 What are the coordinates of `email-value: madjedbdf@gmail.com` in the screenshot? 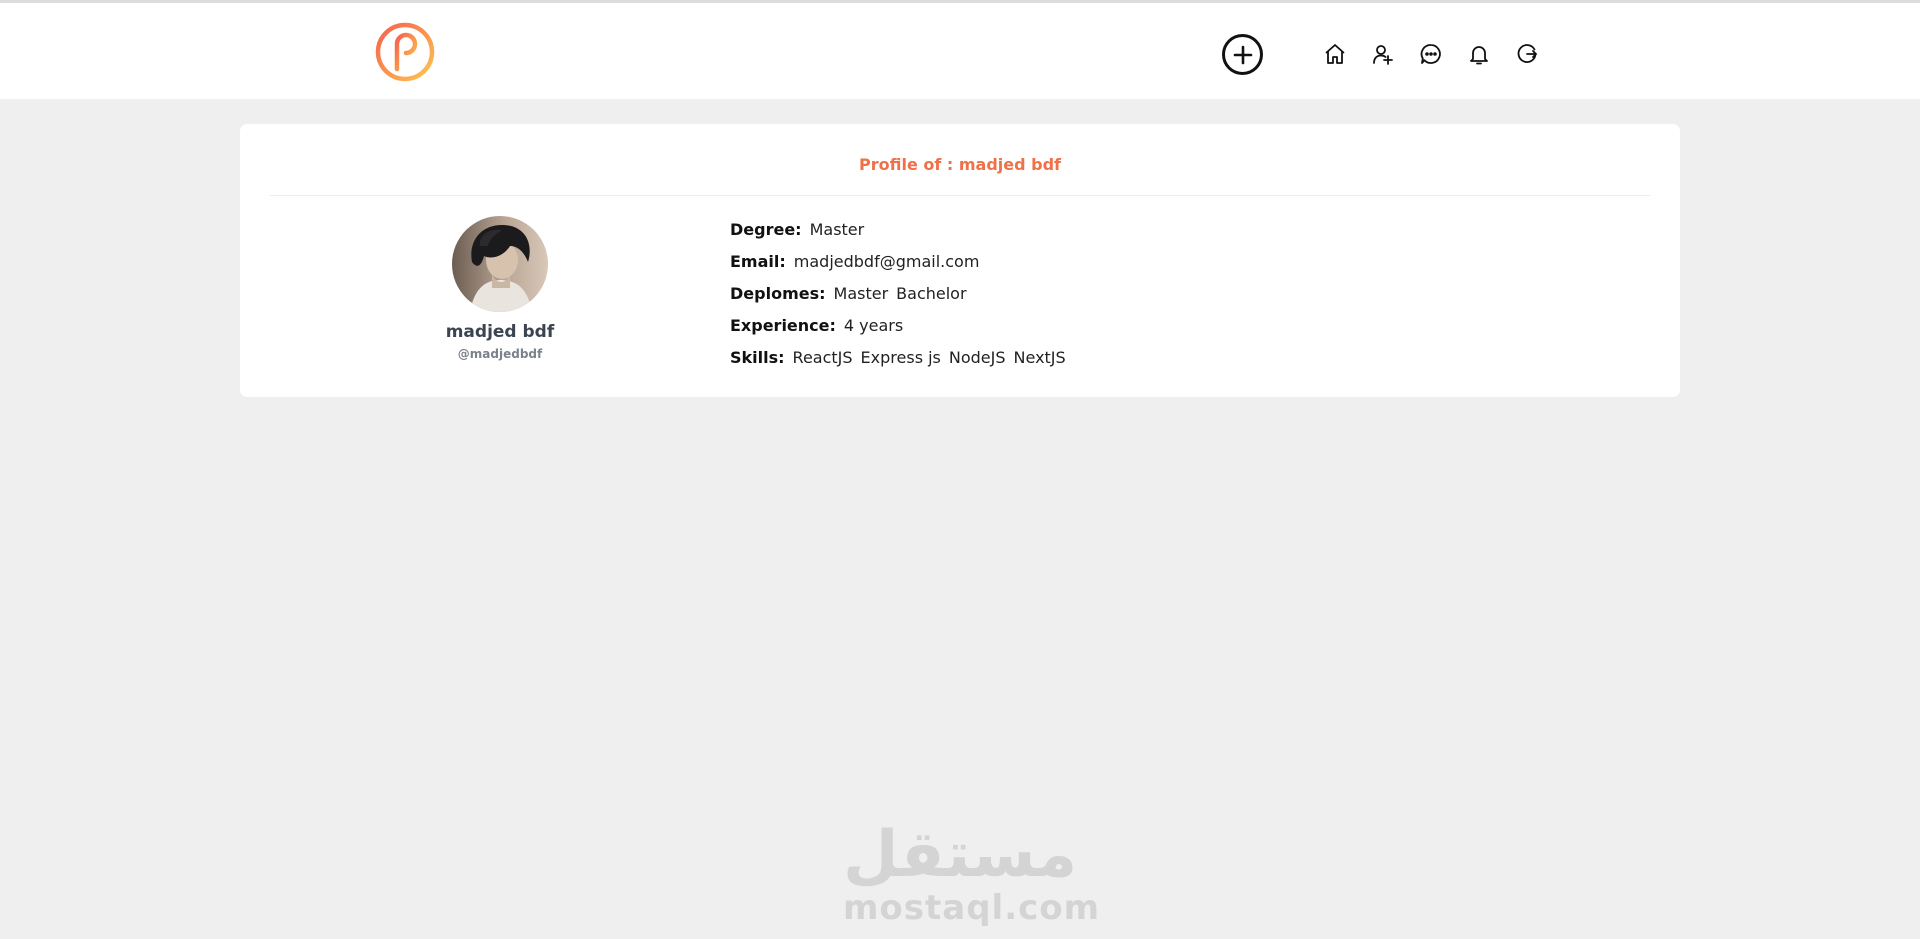 It's located at (886, 261).